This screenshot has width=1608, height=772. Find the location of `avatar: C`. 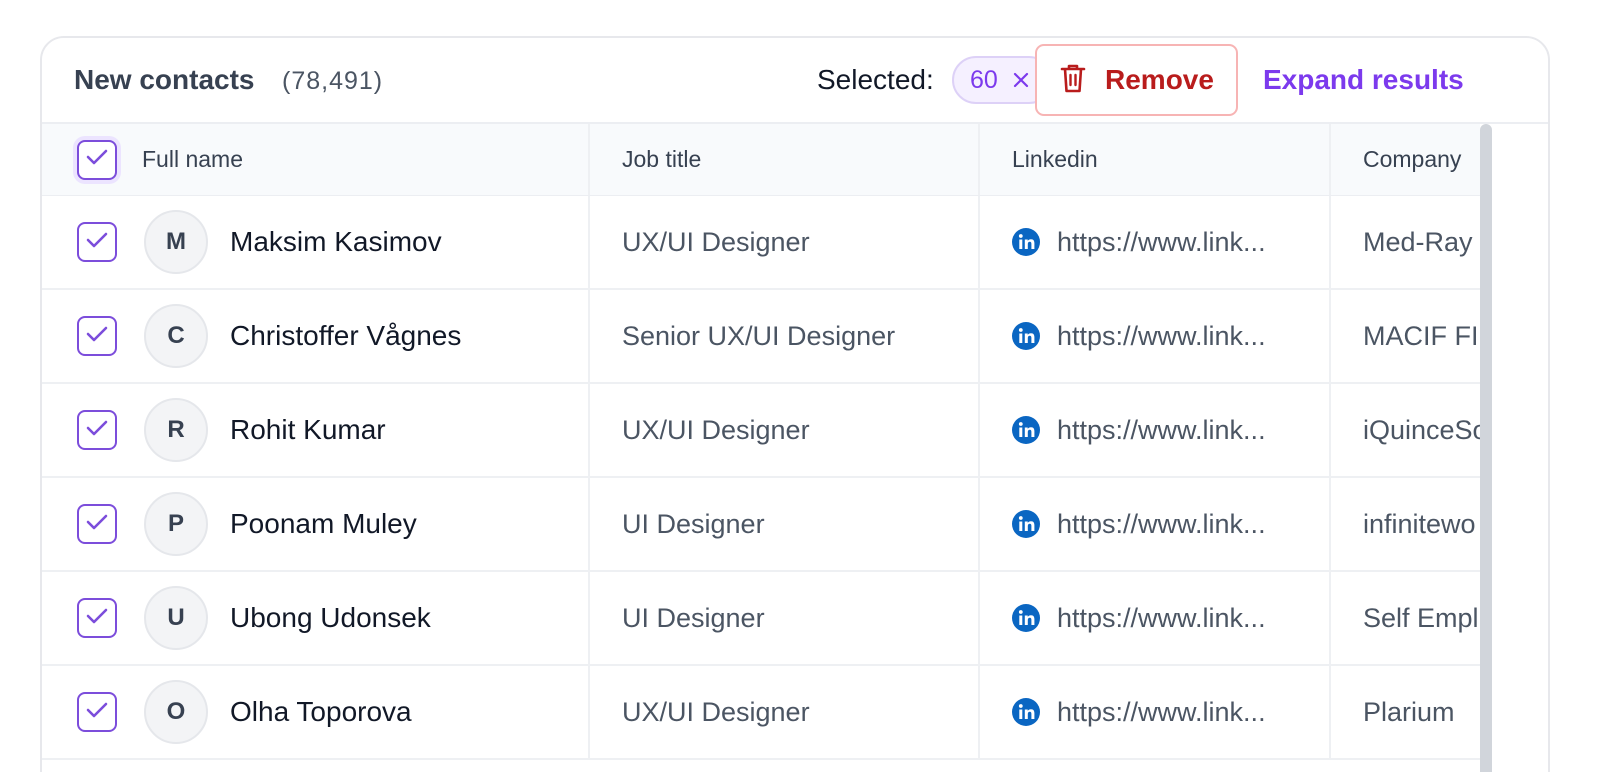

avatar: C is located at coordinates (176, 336).